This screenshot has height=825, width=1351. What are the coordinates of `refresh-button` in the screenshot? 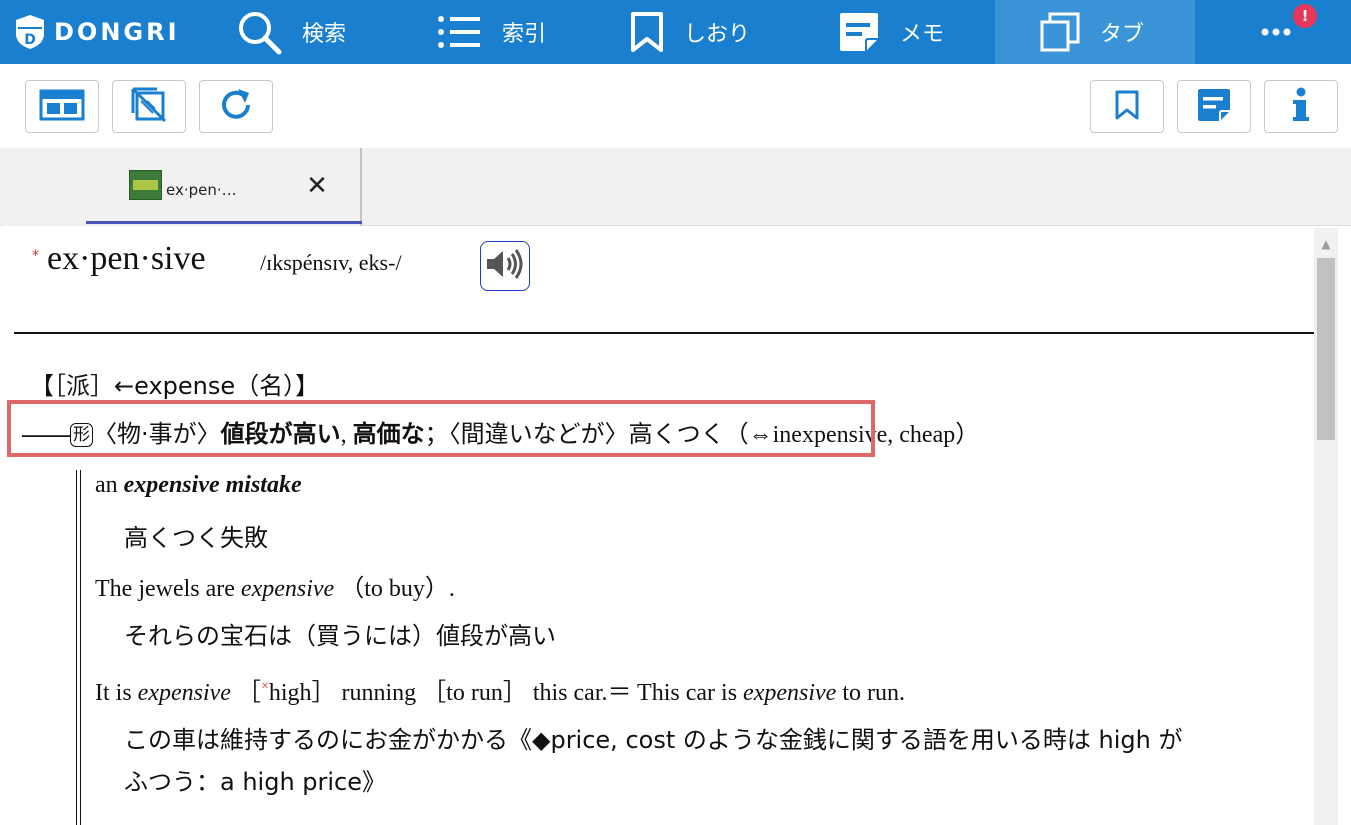 It's located at (236, 106).